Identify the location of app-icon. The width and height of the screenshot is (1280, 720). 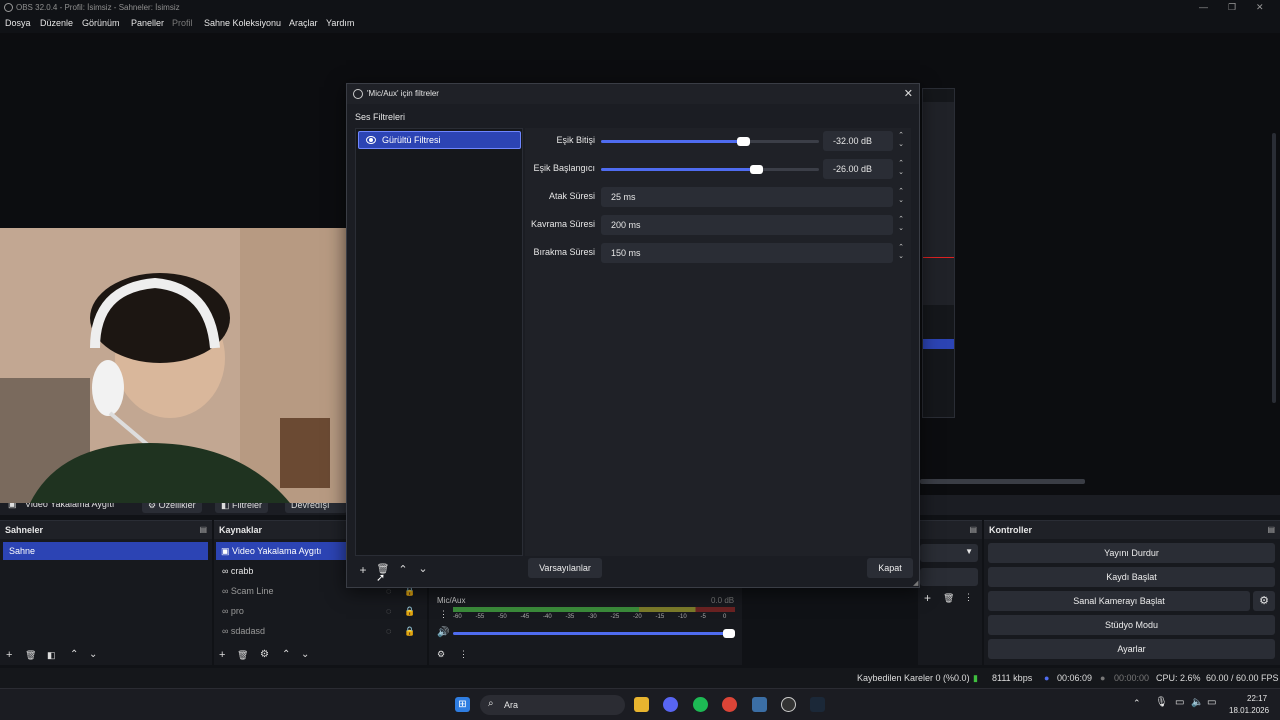
(759, 704).